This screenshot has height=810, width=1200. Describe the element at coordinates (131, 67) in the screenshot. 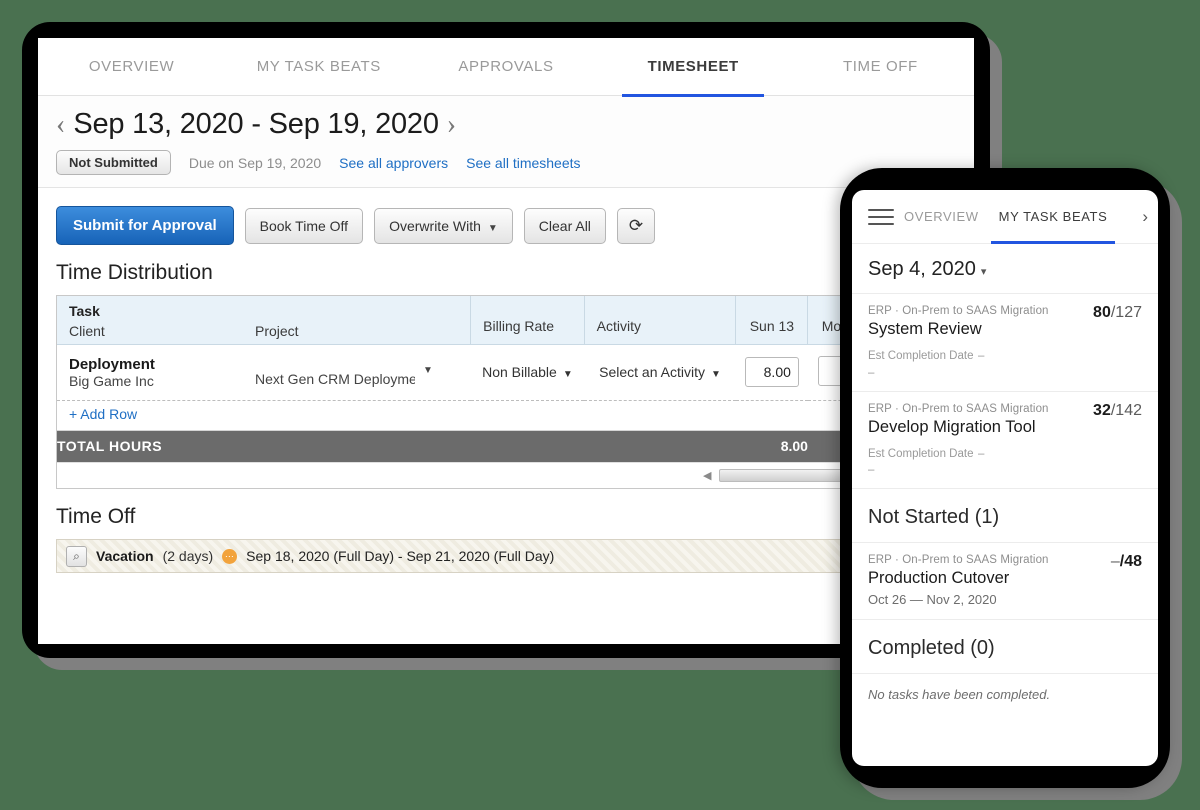

I see `tab-overview: OVERVIEW` at that location.